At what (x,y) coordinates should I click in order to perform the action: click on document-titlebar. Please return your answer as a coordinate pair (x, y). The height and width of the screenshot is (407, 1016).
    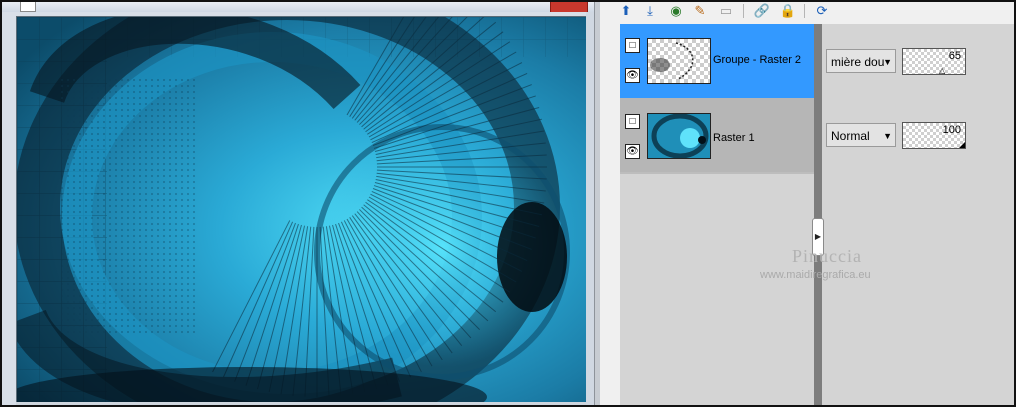
    Looking at the image, I should click on (298, 7).